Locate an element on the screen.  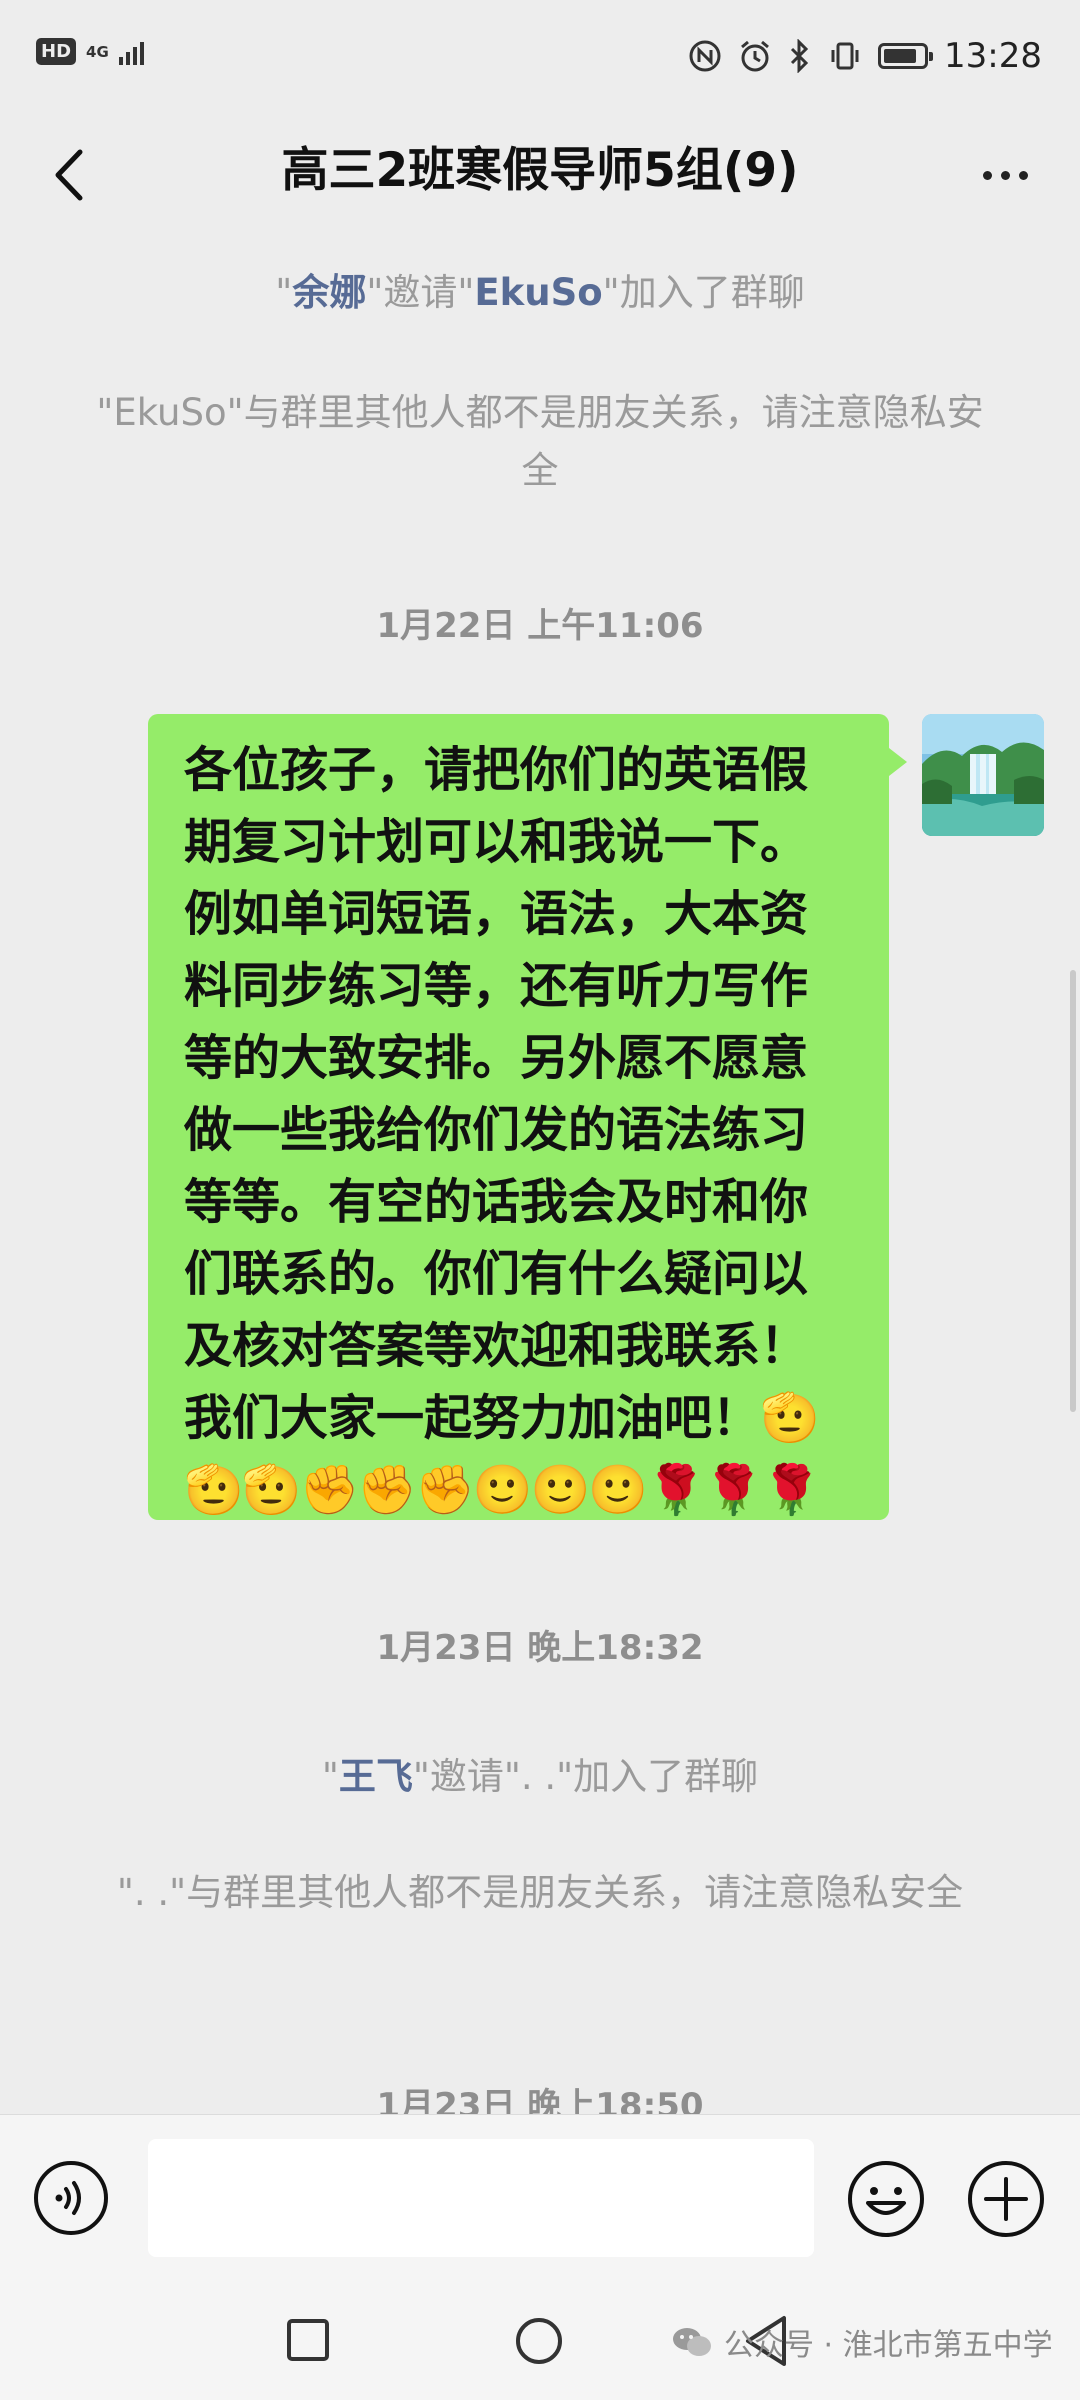
wechat-official-icon is located at coordinates (692, 2342).